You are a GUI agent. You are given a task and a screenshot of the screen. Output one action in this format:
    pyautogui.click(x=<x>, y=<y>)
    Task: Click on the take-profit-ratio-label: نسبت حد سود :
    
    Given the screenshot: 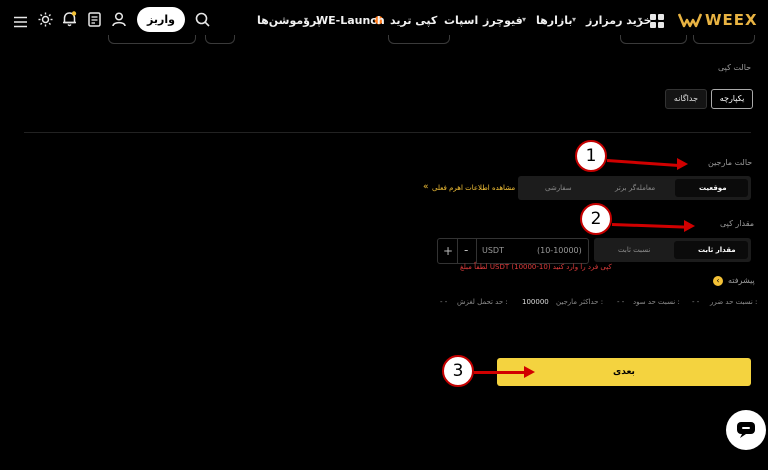 What is the action you would take?
    pyautogui.click(x=656, y=302)
    